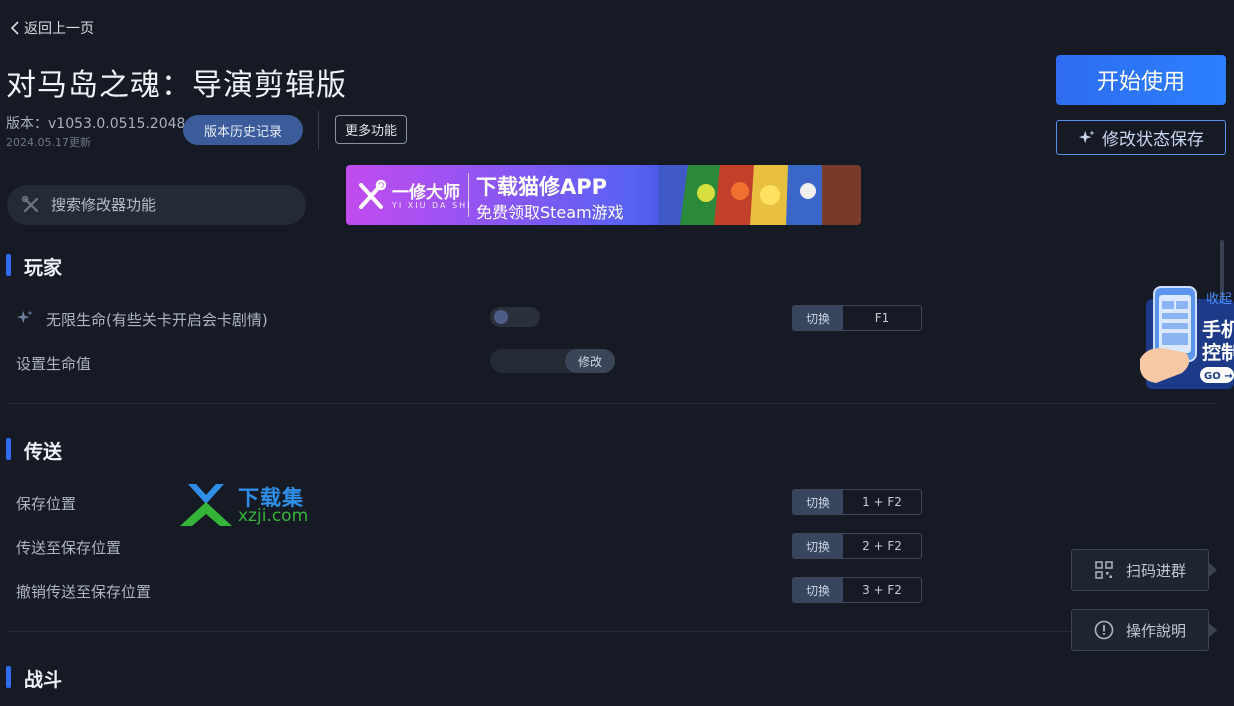  Describe the element at coordinates (206, 505) in the screenshot. I see `watermark-logo` at that location.